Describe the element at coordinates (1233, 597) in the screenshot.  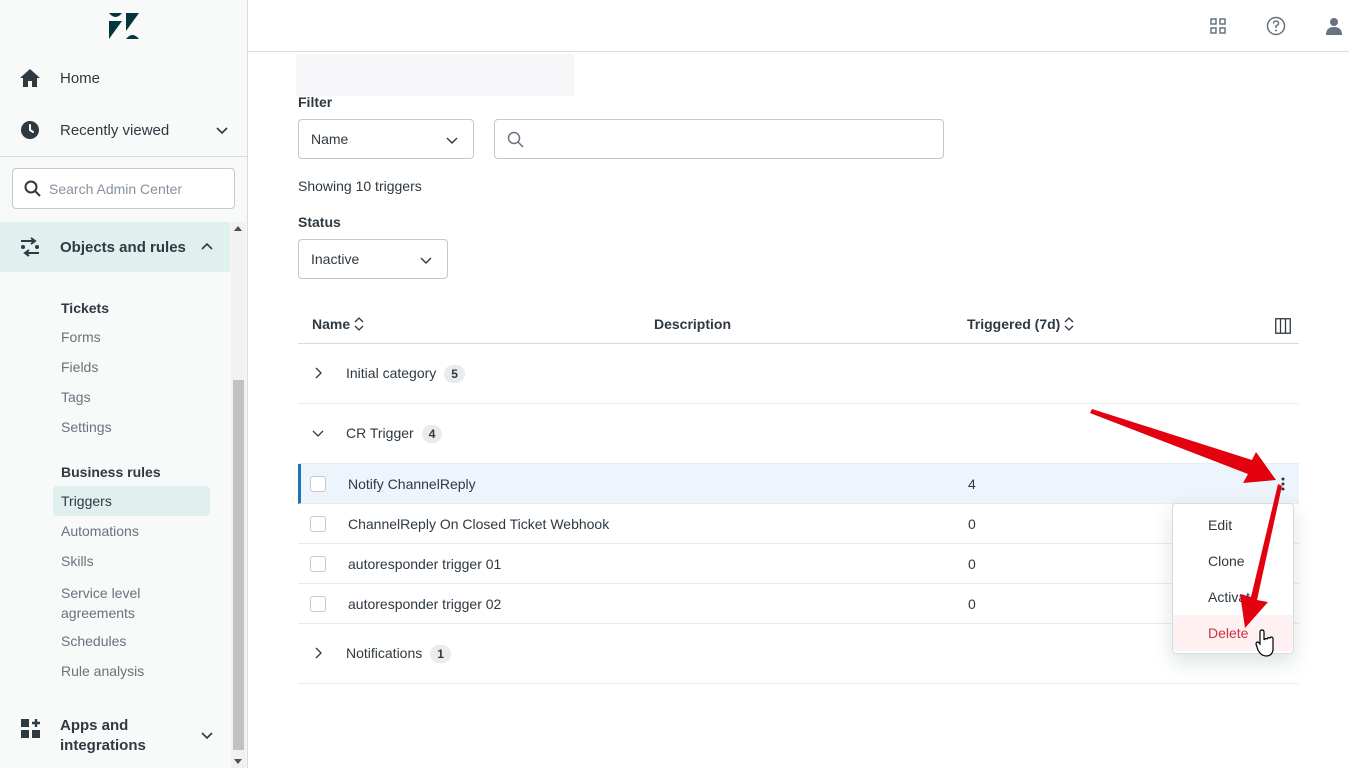
I see `menu-item-activate: Activate` at that location.